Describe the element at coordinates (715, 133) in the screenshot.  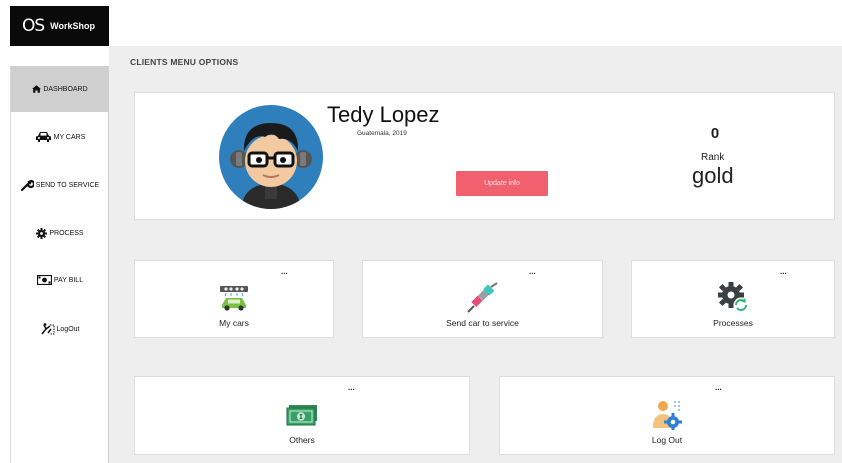
I see `points-value: 0` at that location.